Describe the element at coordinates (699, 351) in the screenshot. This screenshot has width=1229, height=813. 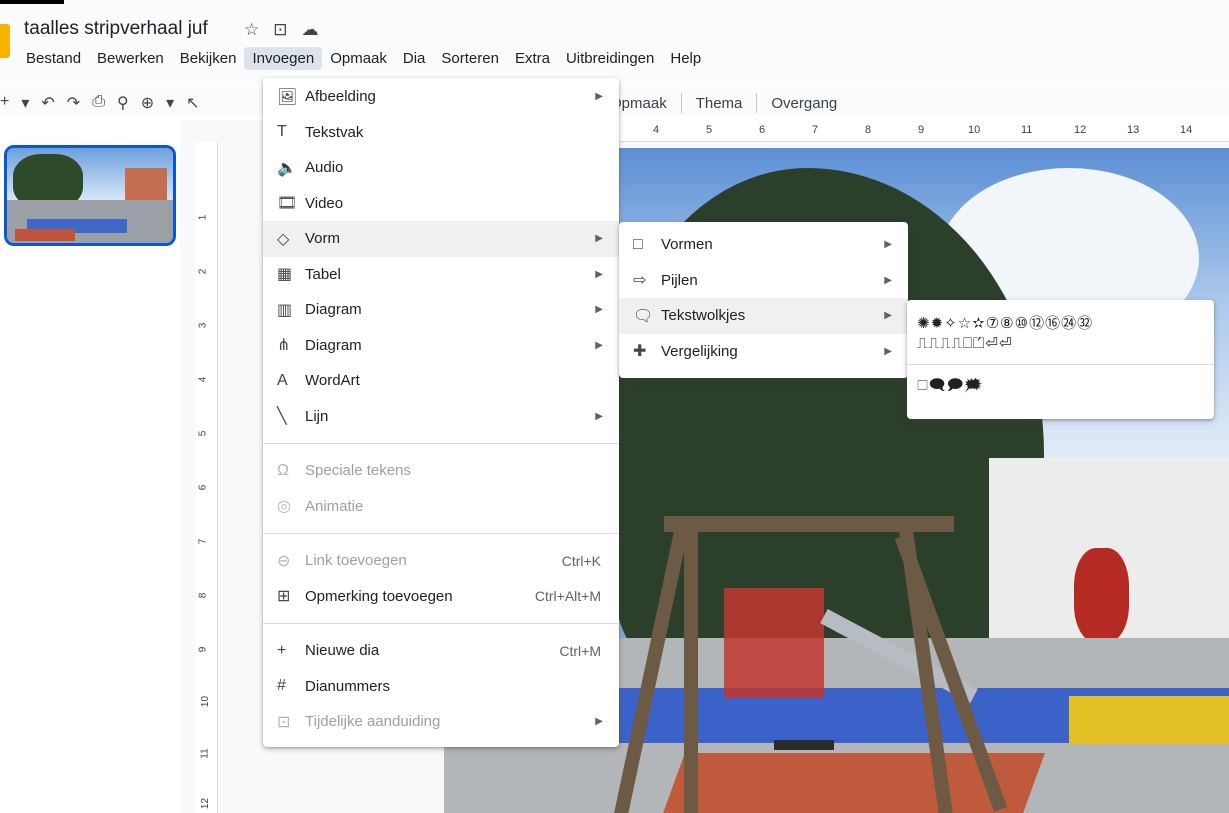
I see `menu-item-label: Vergelijking` at that location.